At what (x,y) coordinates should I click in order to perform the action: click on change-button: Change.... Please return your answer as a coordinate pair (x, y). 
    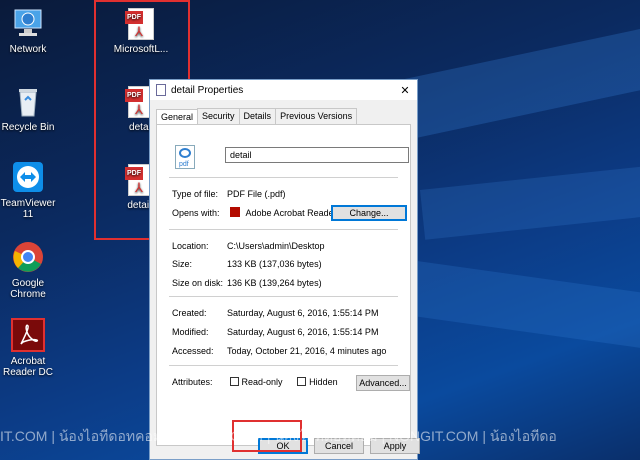
    Looking at the image, I should click on (369, 213).